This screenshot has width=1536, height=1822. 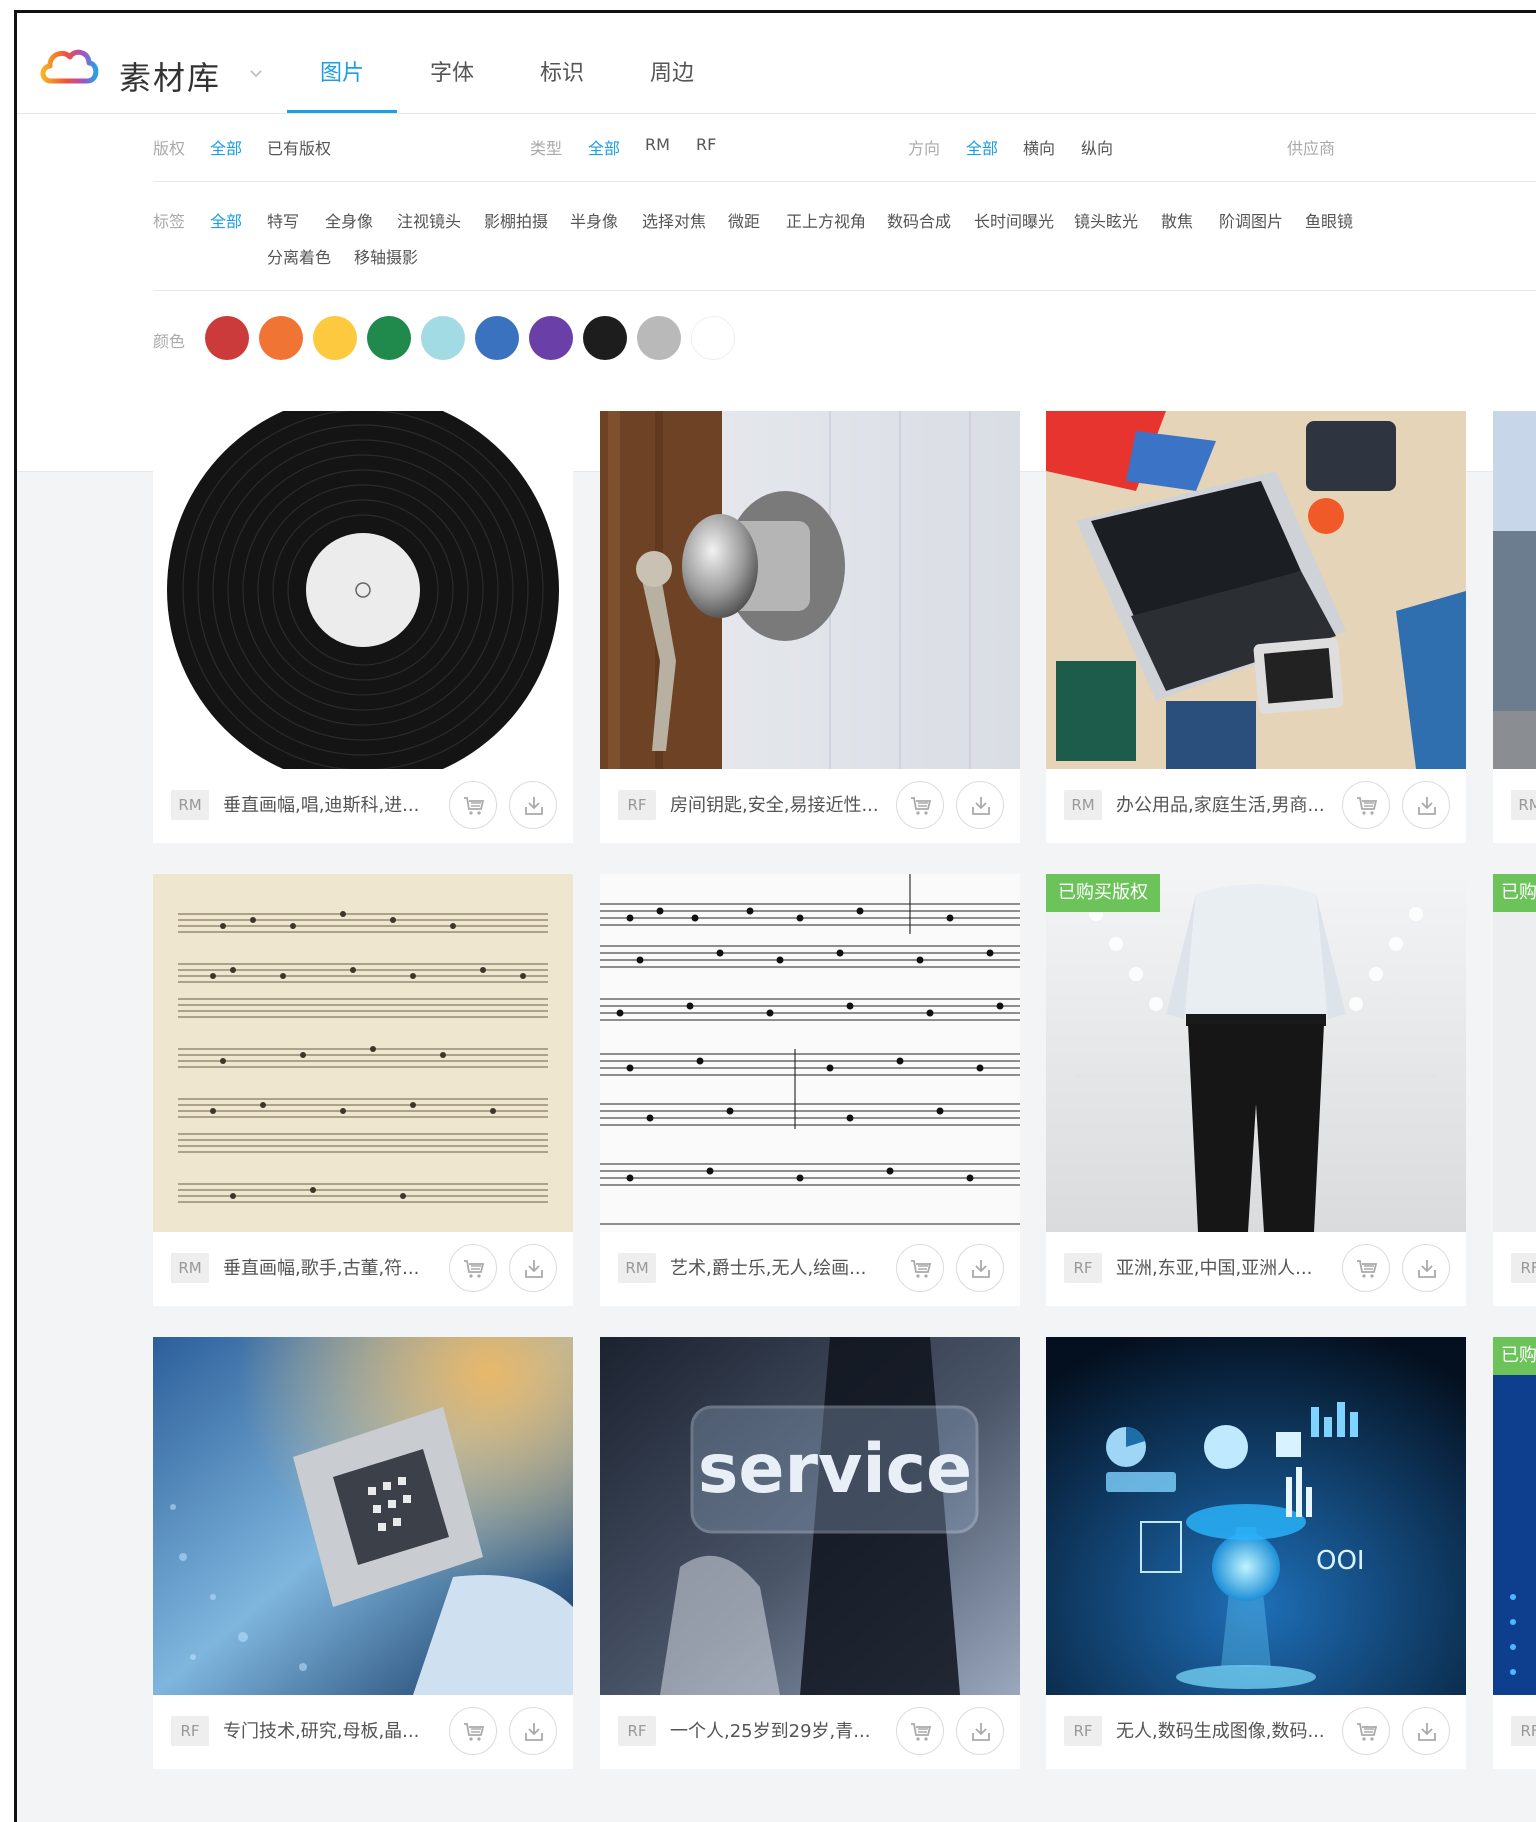 I want to click on tag-macro: 微距, so click(x=744, y=220).